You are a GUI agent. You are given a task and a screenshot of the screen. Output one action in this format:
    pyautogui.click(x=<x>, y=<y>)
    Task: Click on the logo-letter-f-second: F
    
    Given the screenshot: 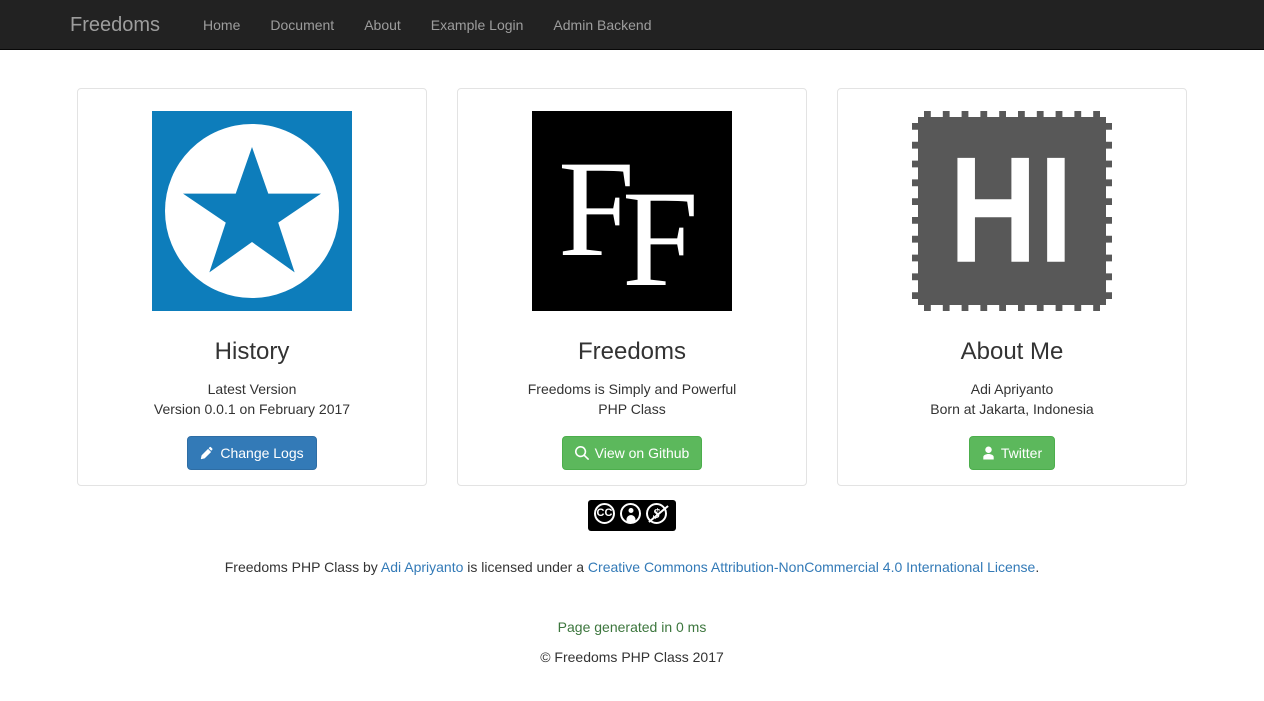 What is the action you would take?
    pyautogui.click(x=660, y=236)
    